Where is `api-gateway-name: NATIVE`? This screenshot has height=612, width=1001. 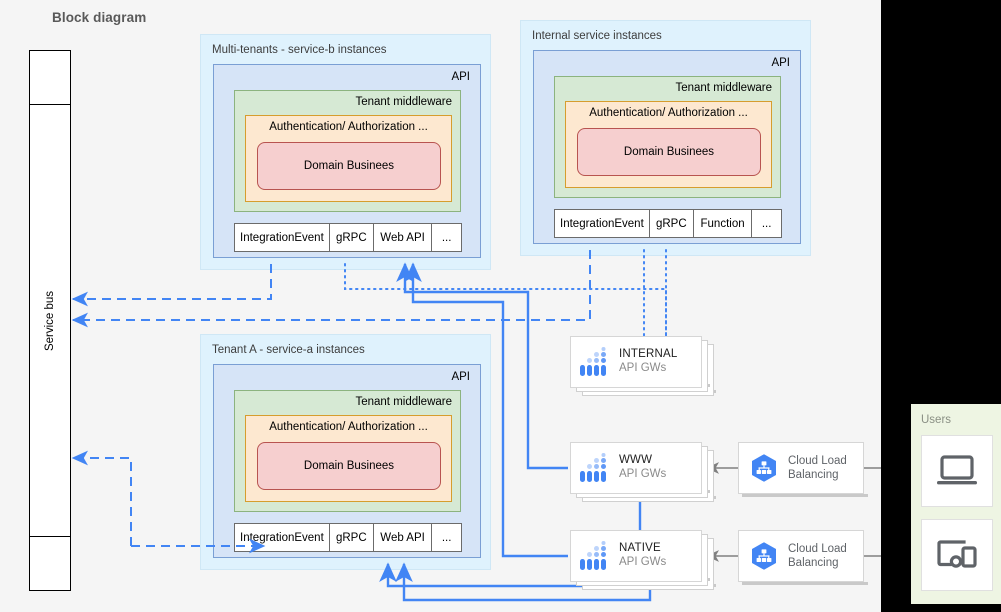
api-gateway-name: NATIVE is located at coordinates (640, 548).